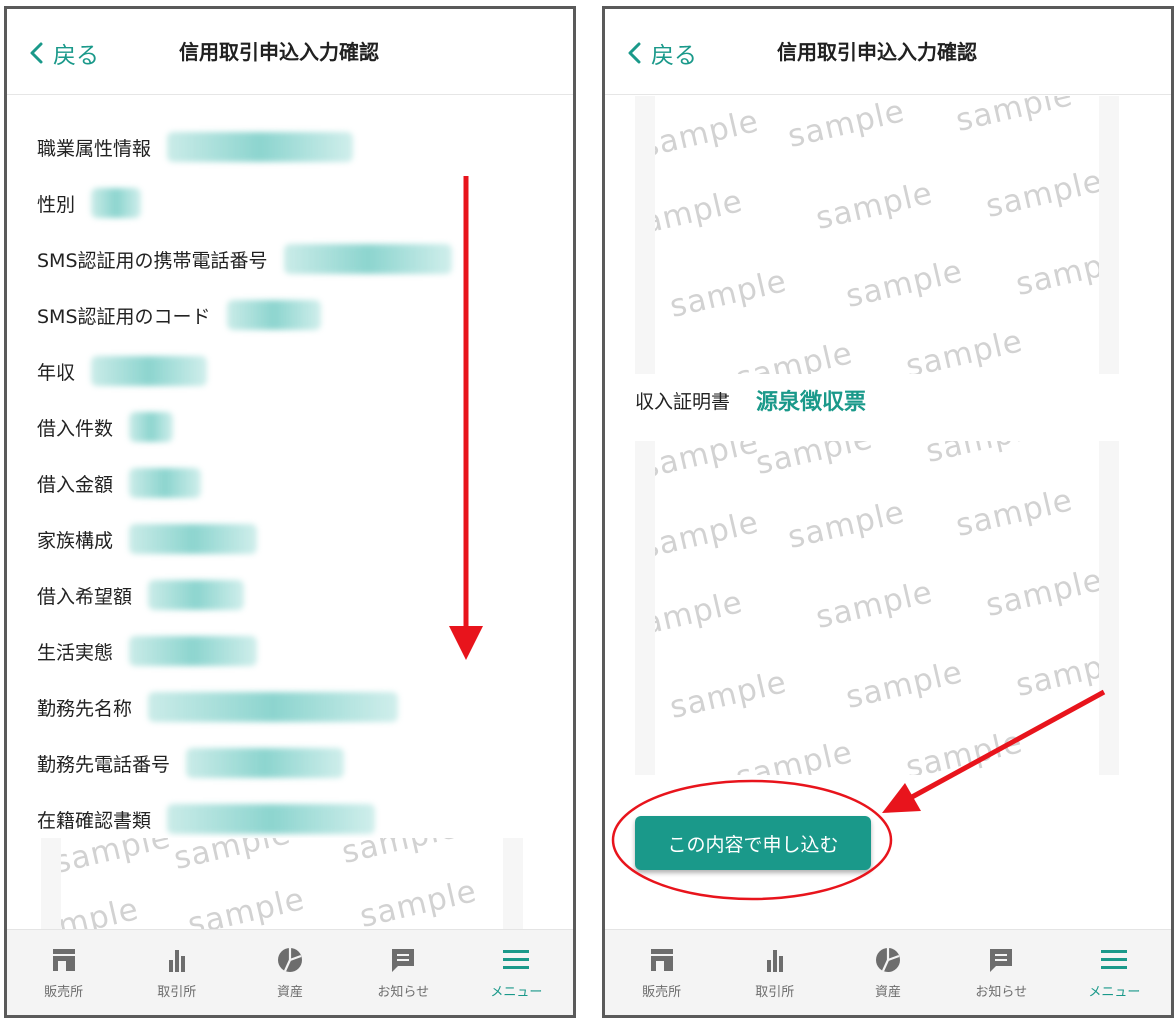  I want to click on submit-application-button: この内容で申し込む, so click(753, 843).